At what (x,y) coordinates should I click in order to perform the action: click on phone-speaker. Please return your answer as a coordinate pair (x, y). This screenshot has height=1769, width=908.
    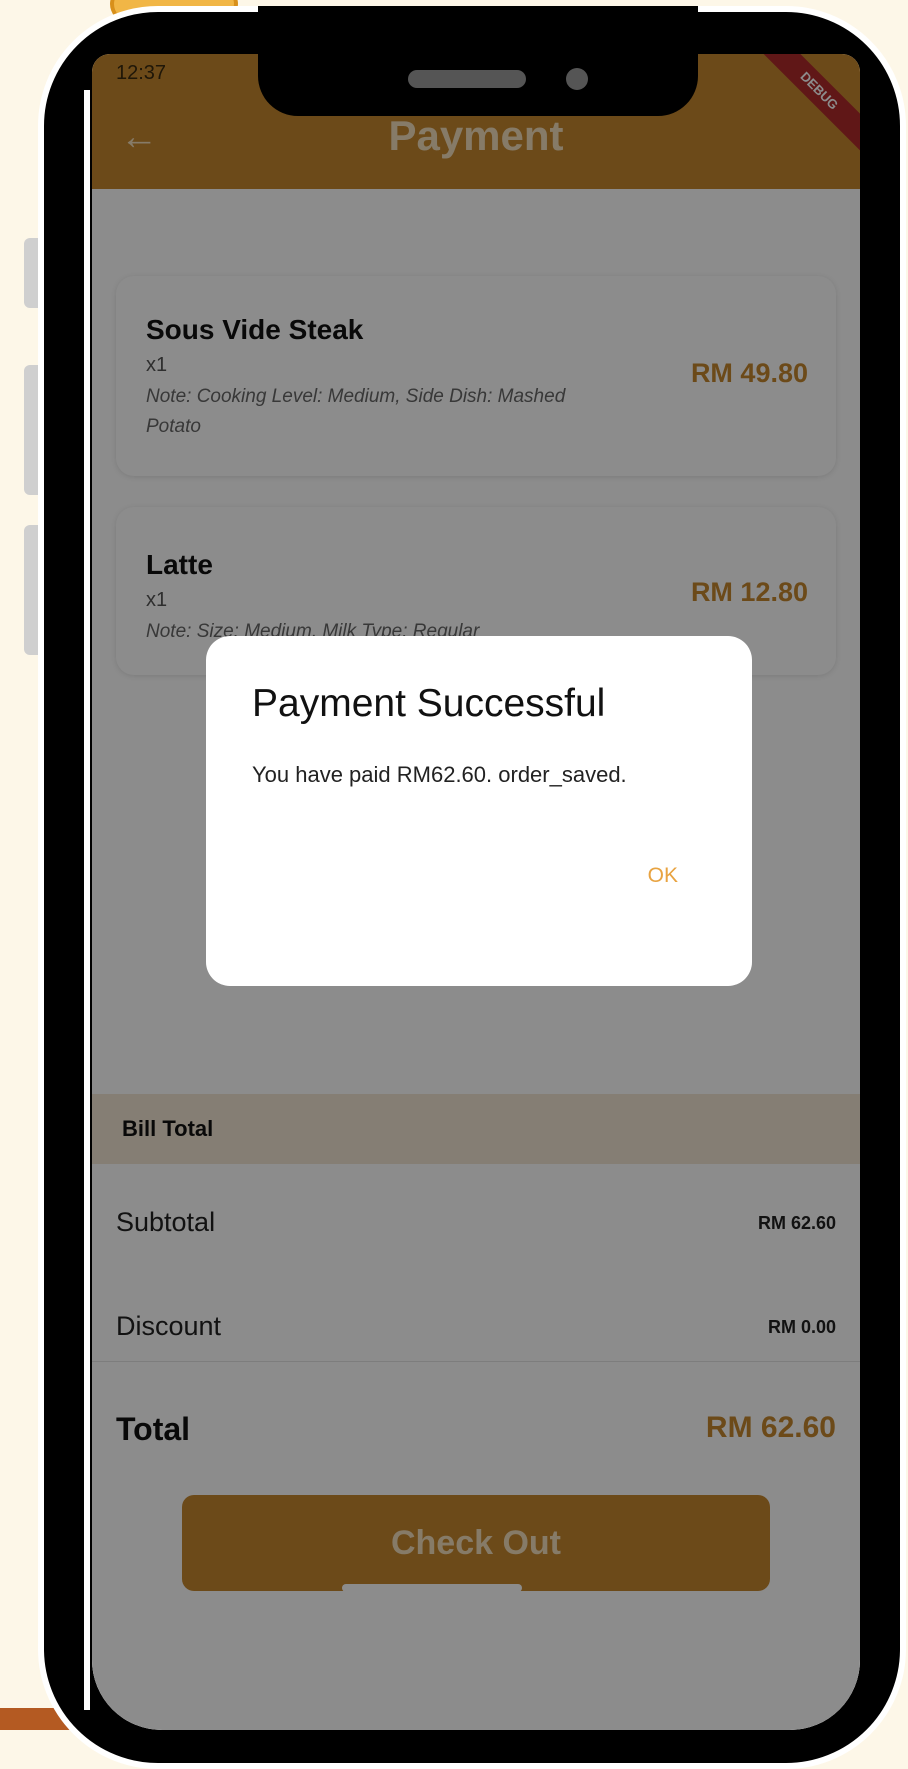
    Looking at the image, I should click on (467, 79).